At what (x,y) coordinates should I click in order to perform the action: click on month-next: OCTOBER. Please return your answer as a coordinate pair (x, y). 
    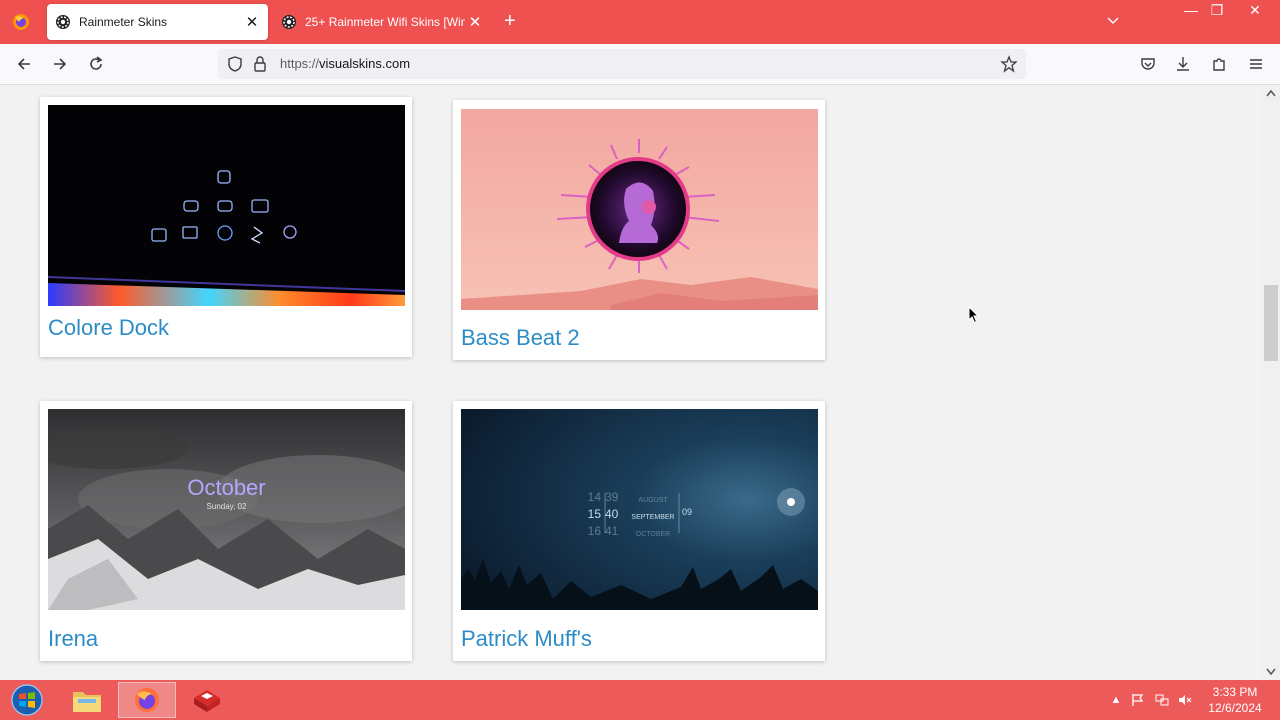
    Looking at the image, I should click on (653, 534).